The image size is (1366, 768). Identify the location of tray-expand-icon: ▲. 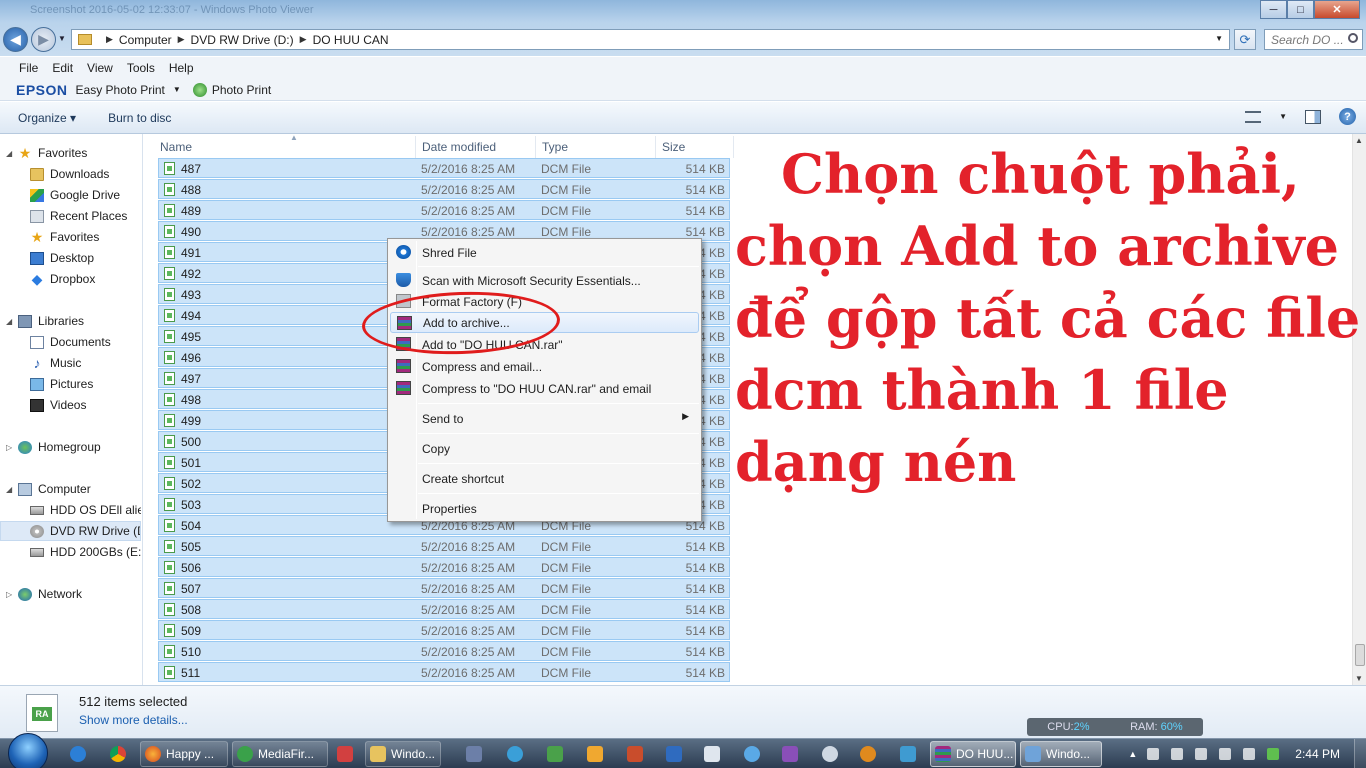
(1132, 754).